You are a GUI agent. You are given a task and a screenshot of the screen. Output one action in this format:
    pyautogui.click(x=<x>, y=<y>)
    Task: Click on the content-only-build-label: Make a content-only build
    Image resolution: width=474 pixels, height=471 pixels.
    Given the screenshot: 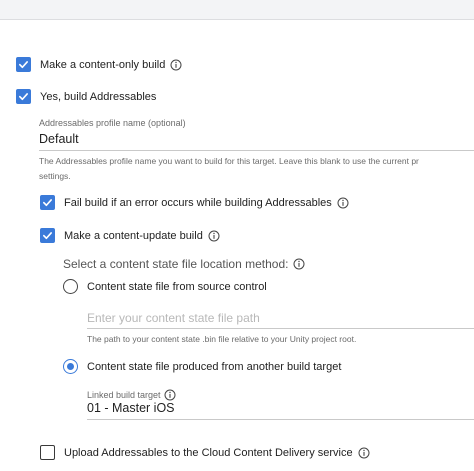 What is the action you would take?
    pyautogui.click(x=103, y=64)
    